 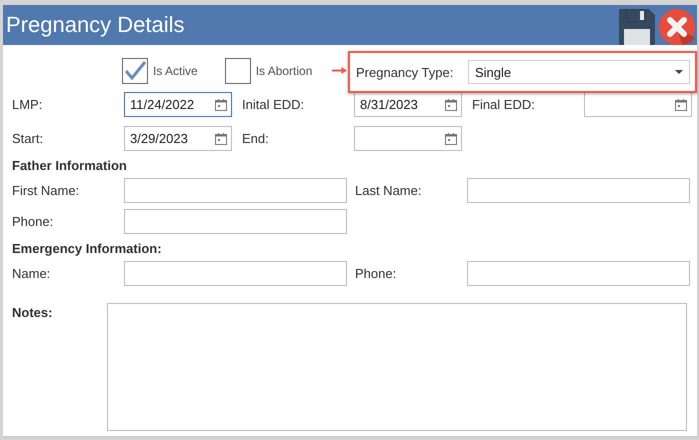 I want to click on field-label: Pregnancy Type:, so click(x=404, y=72).